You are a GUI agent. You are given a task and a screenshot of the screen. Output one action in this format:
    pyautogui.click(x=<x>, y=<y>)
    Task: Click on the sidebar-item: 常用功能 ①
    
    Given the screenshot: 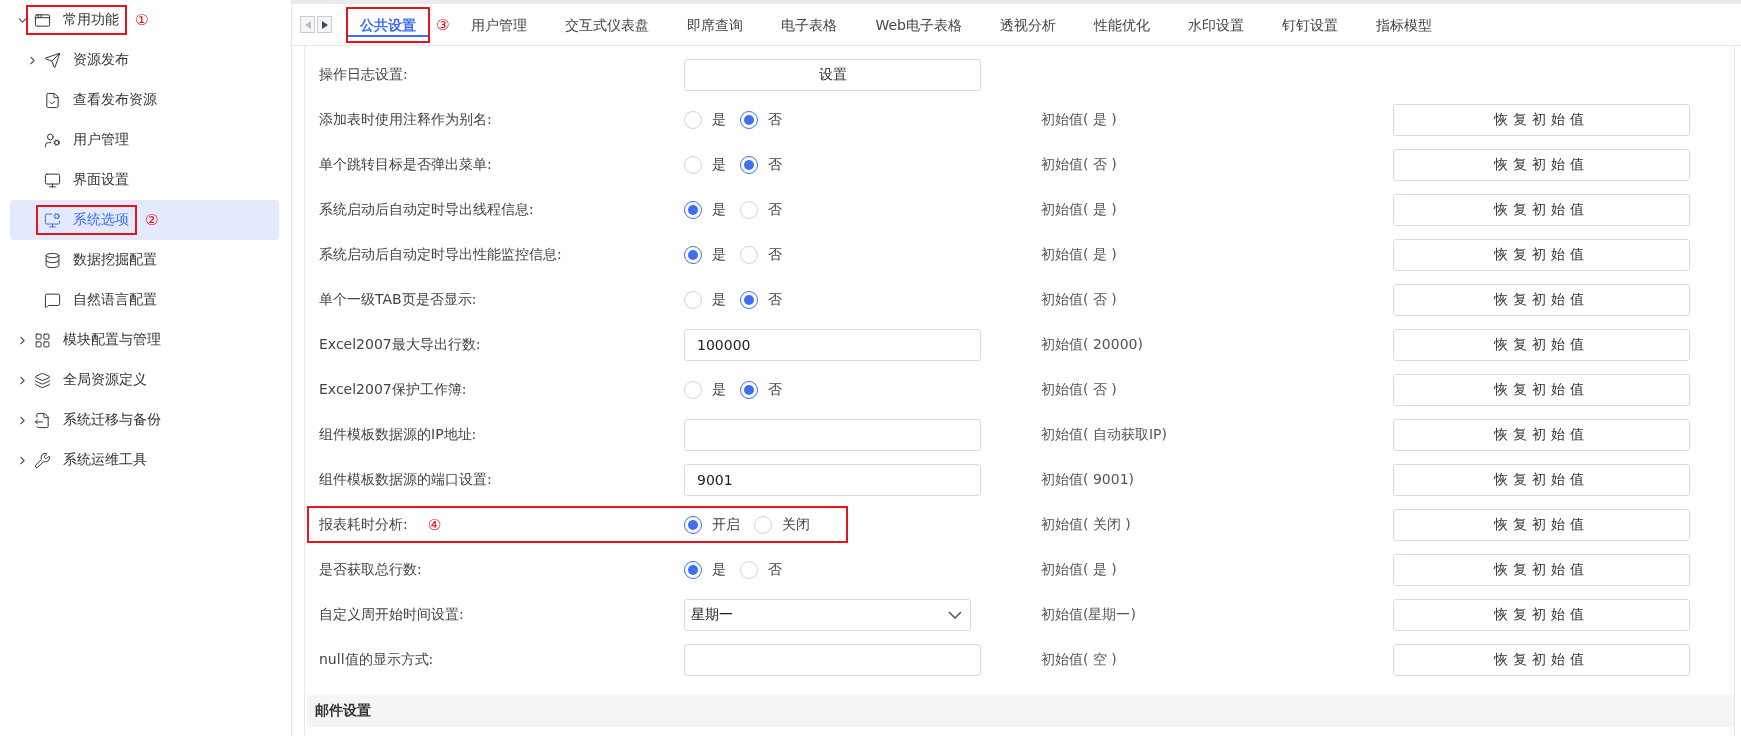 What is the action you would take?
    pyautogui.click(x=144, y=20)
    